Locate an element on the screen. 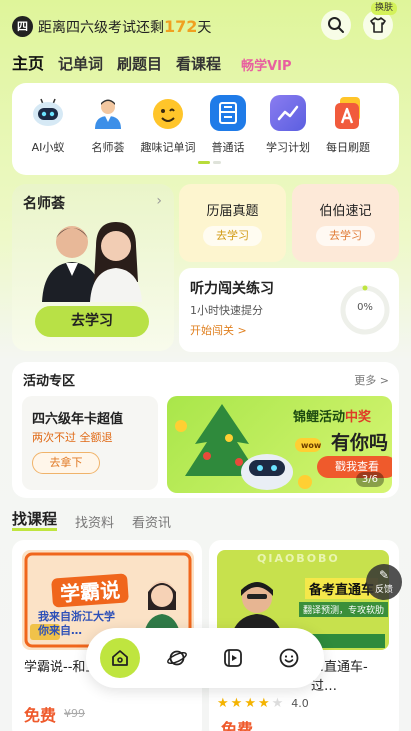 This screenshot has height=731, width=411. top-bar: 四 距离四六级考试还剩172天 换肤 is located at coordinates (205, 25).